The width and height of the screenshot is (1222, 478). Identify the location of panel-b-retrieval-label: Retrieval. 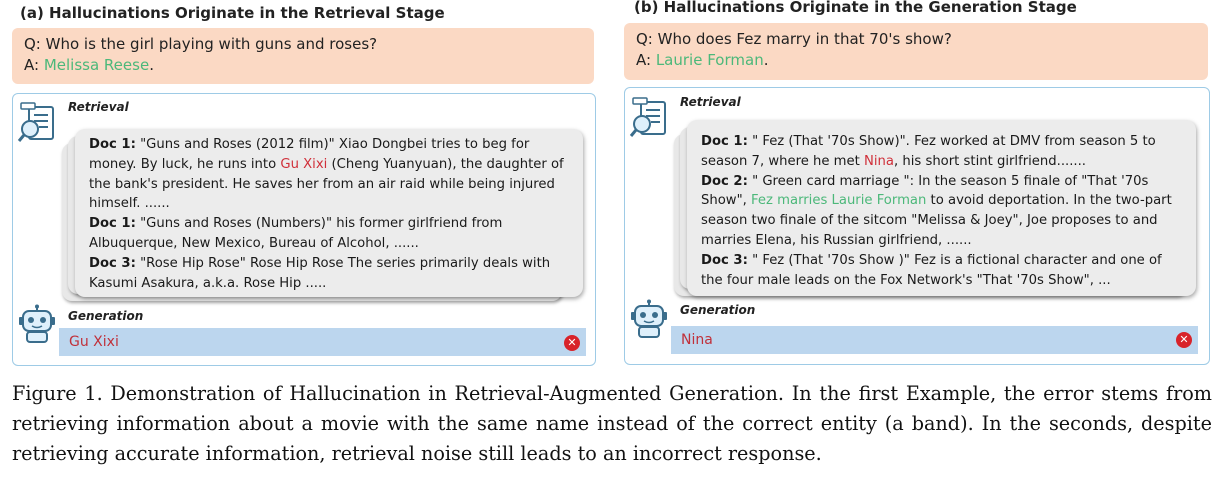
(710, 102).